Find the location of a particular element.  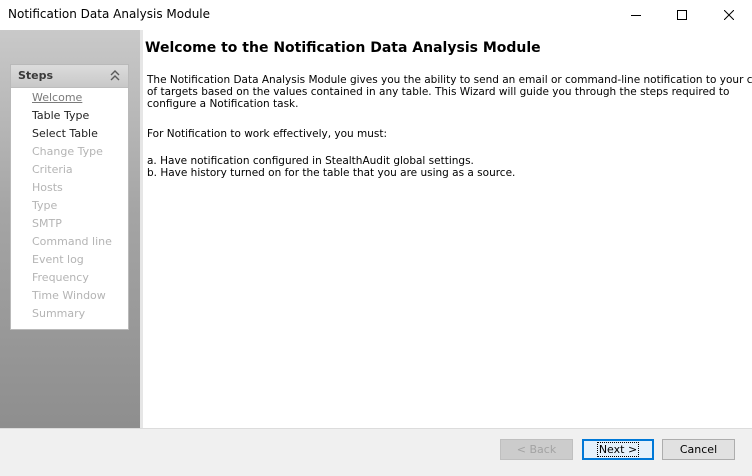

close-button is located at coordinates (729, 15).